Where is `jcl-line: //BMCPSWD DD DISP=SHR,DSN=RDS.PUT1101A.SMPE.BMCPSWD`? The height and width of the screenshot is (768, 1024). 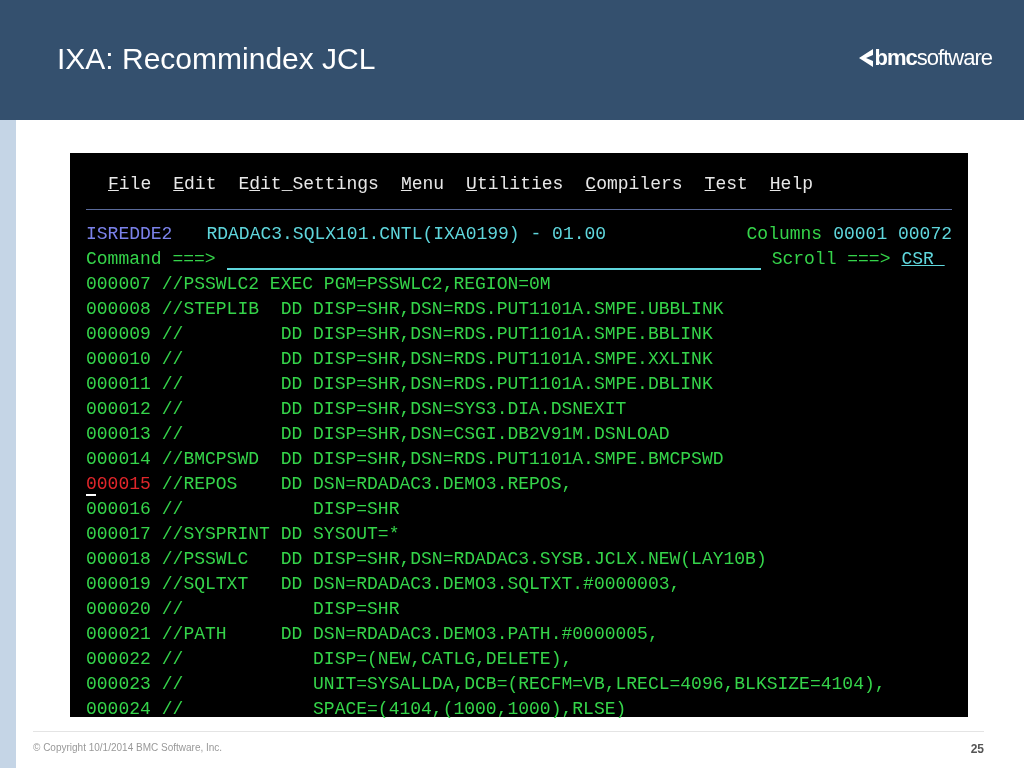
jcl-line: //BMCPSWD DD DISP=SHR,DSN=RDS.PUT1101A.SMPE.BMCPSWD is located at coordinates (442, 459).